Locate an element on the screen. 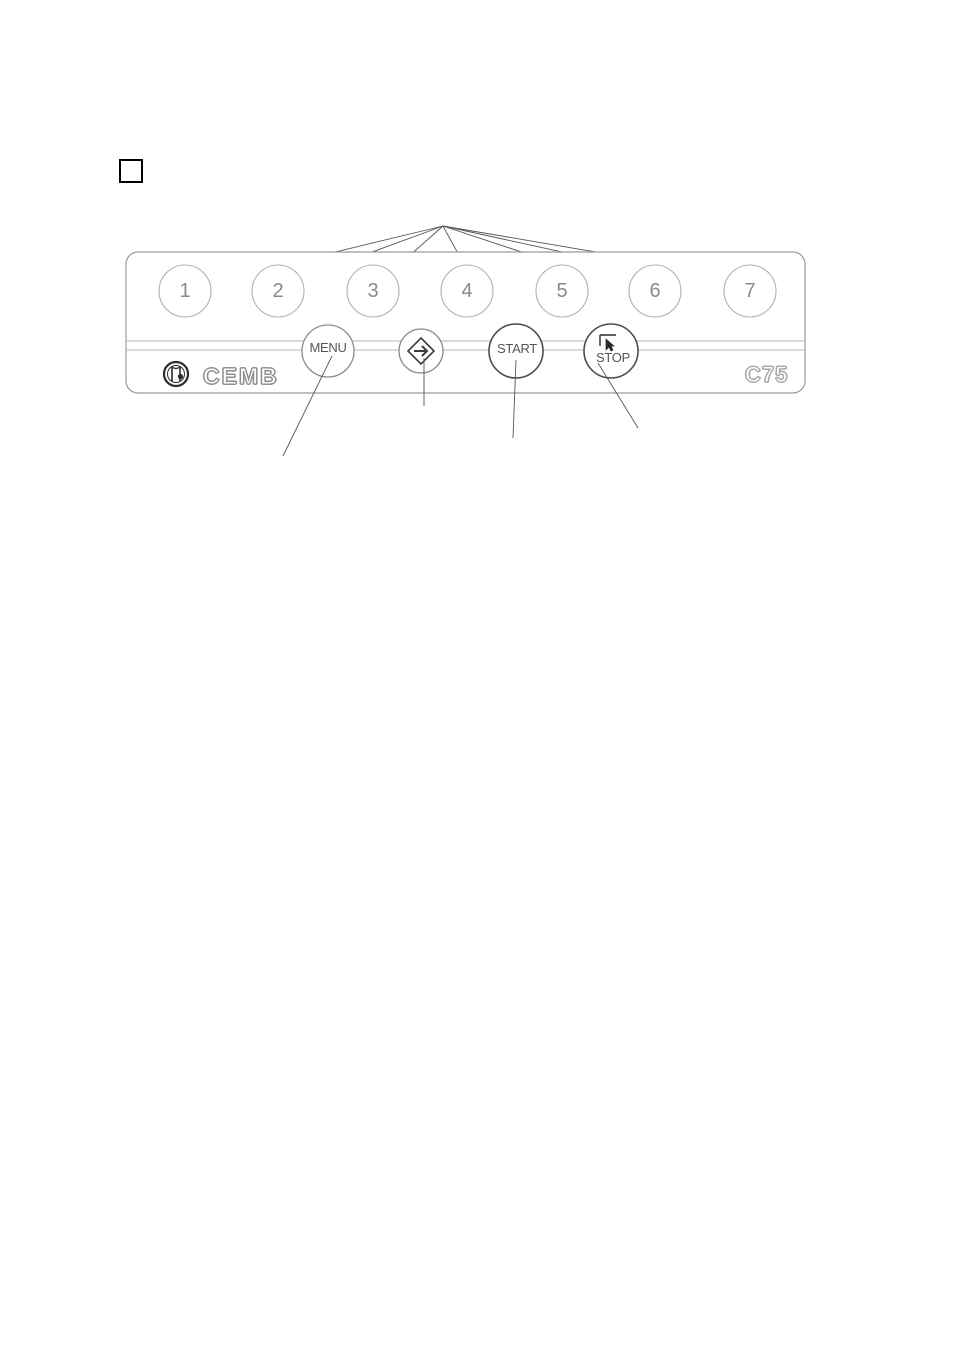  menu-button-label: MENU is located at coordinates (328, 347).